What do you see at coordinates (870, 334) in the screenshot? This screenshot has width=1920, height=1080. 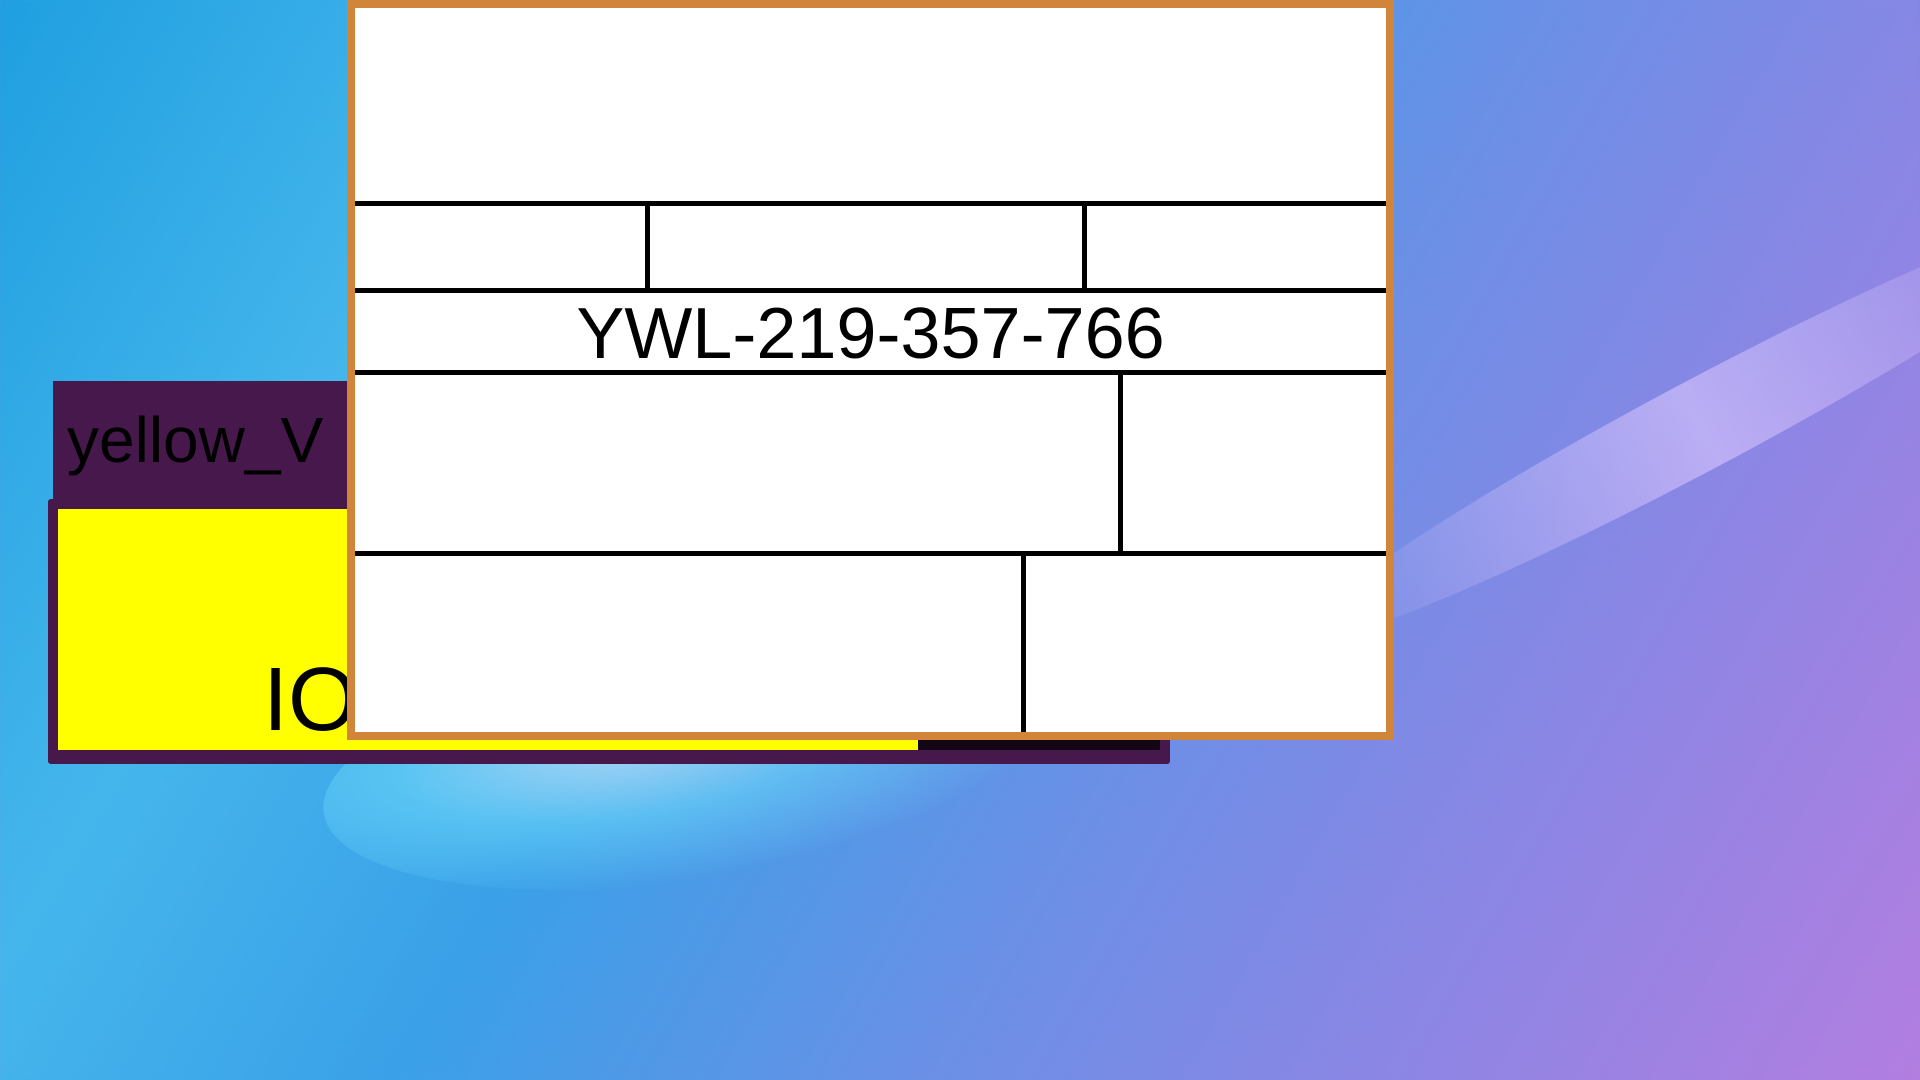 I see `reference-code: YWL-219-357-766` at bounding box center [870, 334].